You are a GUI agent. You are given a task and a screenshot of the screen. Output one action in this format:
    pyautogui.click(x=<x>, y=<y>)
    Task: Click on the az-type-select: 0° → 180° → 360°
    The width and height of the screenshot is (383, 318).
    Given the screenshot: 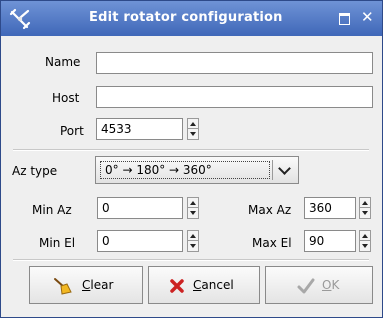 What is the action you would take?
    pyautogui.click(x=197, y=170)
    